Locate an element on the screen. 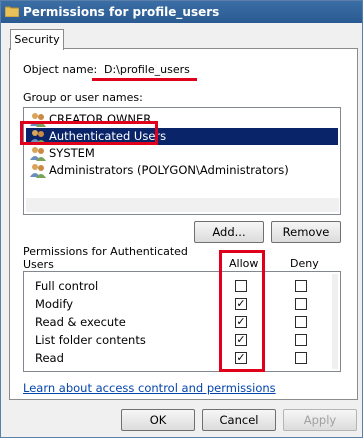 The image size is (363, 438). permission-row: Full control is located at coordinates (174, 286).